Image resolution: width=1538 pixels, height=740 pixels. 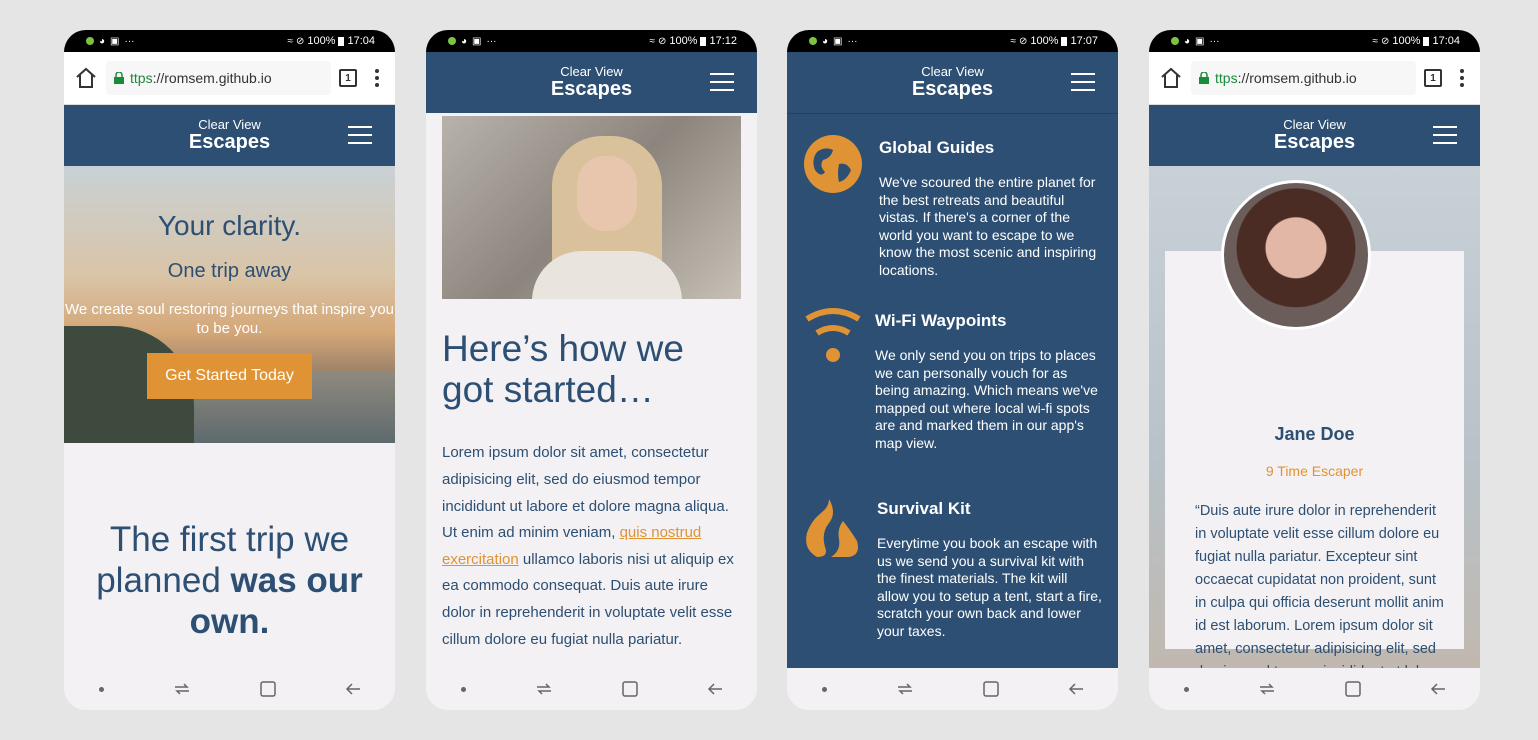 I want to click on url-scheme: ttps, so click(x=141, y=78).